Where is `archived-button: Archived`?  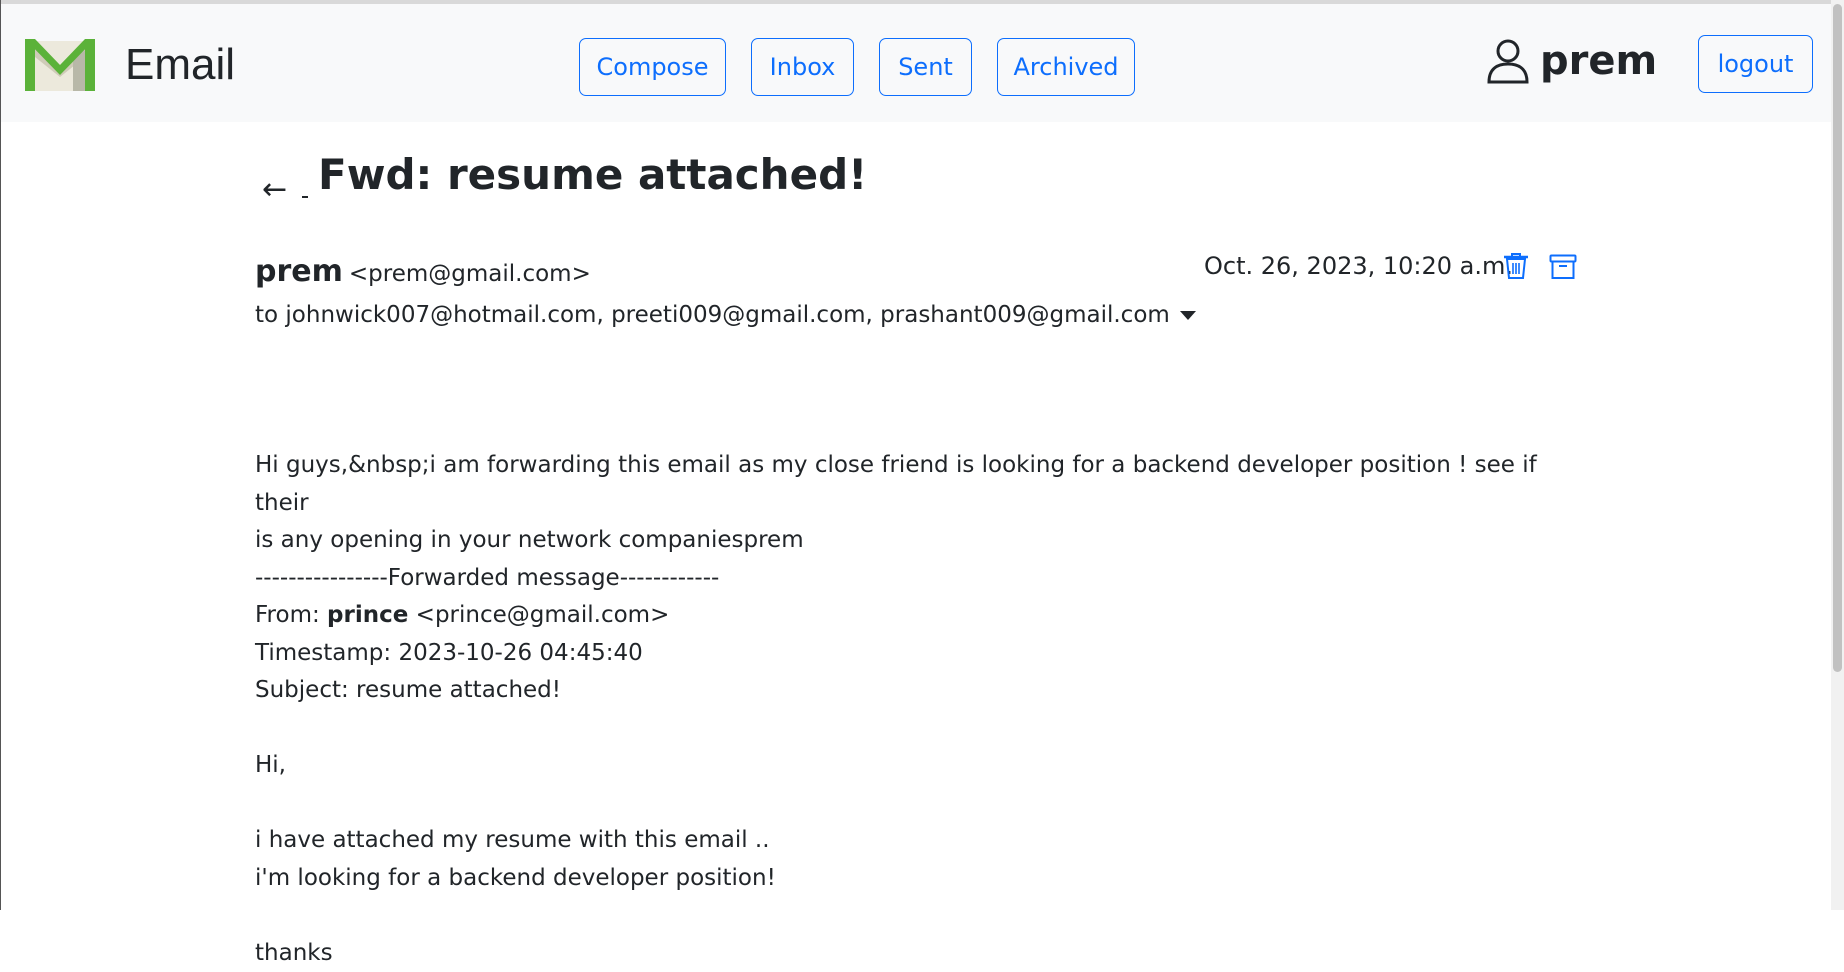
archived-button: Archived is located at coordinates (1066, 67).